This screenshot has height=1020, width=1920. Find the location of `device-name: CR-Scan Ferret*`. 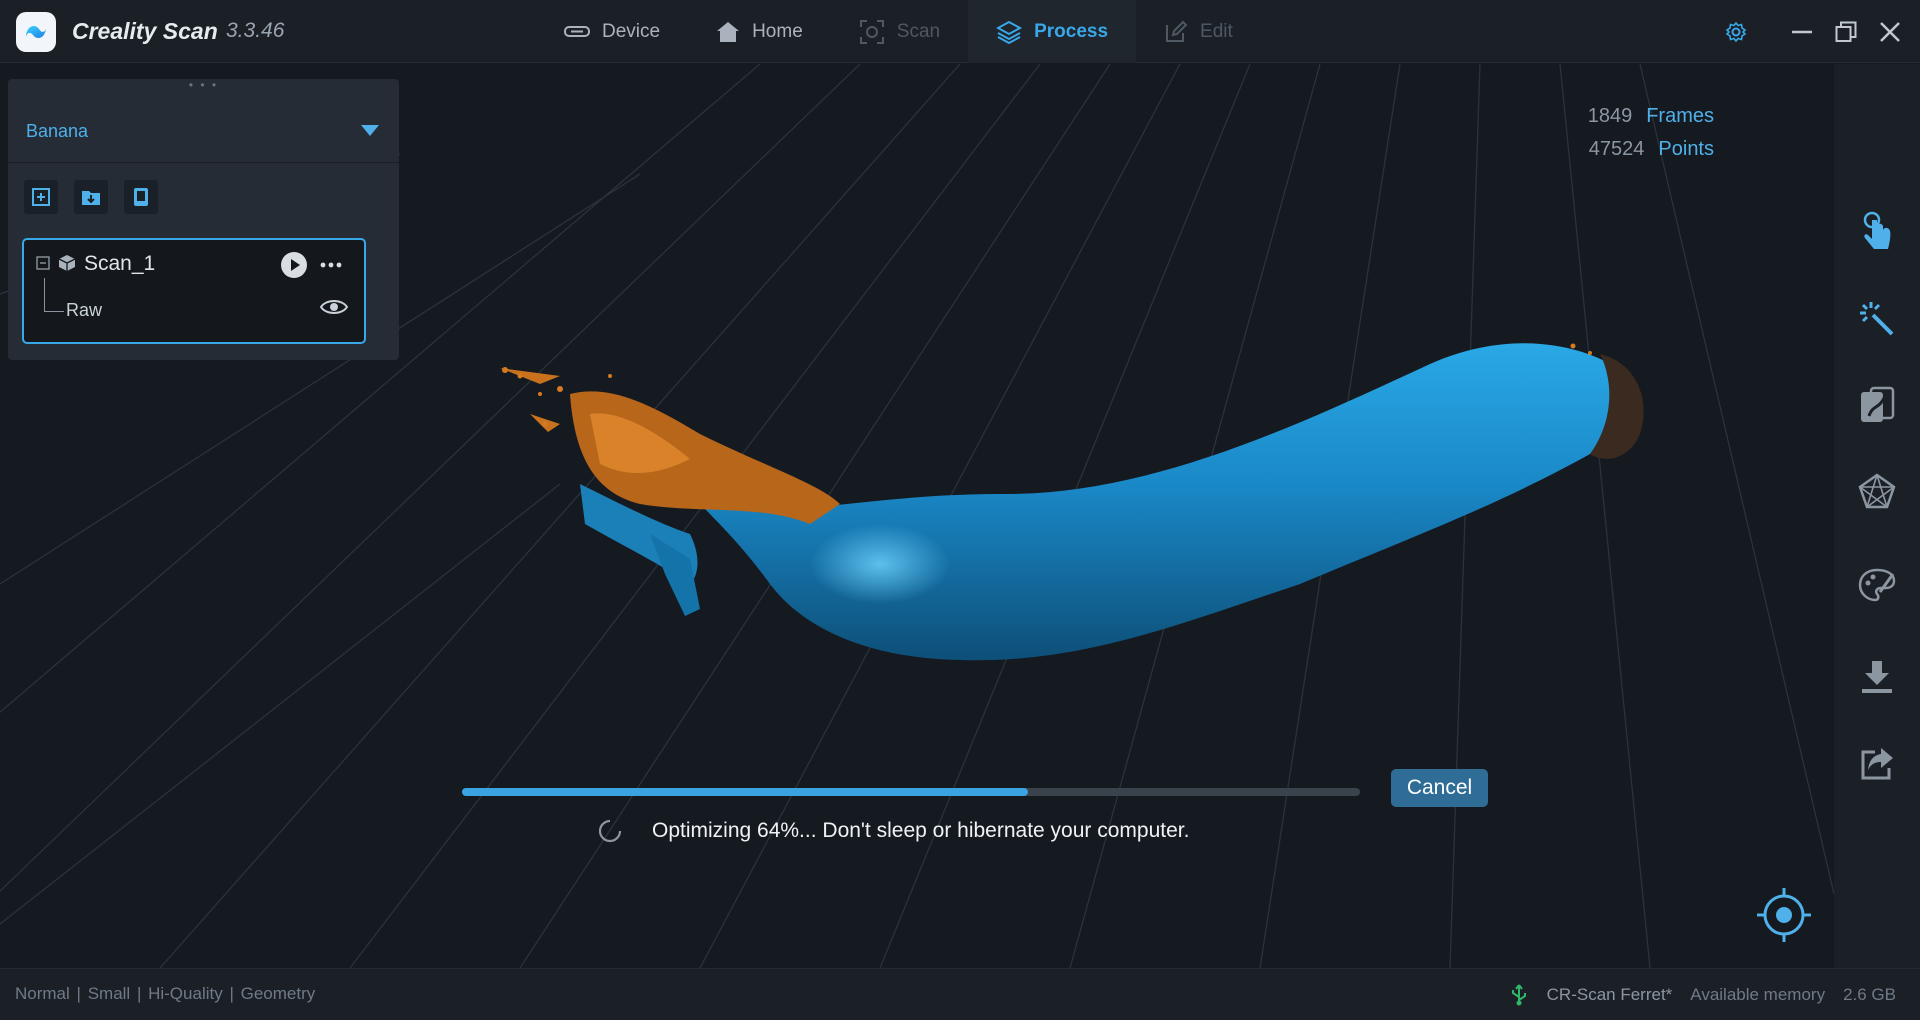

device-name: CR-Scan Ferret* is located at coordinates (1609, 994).